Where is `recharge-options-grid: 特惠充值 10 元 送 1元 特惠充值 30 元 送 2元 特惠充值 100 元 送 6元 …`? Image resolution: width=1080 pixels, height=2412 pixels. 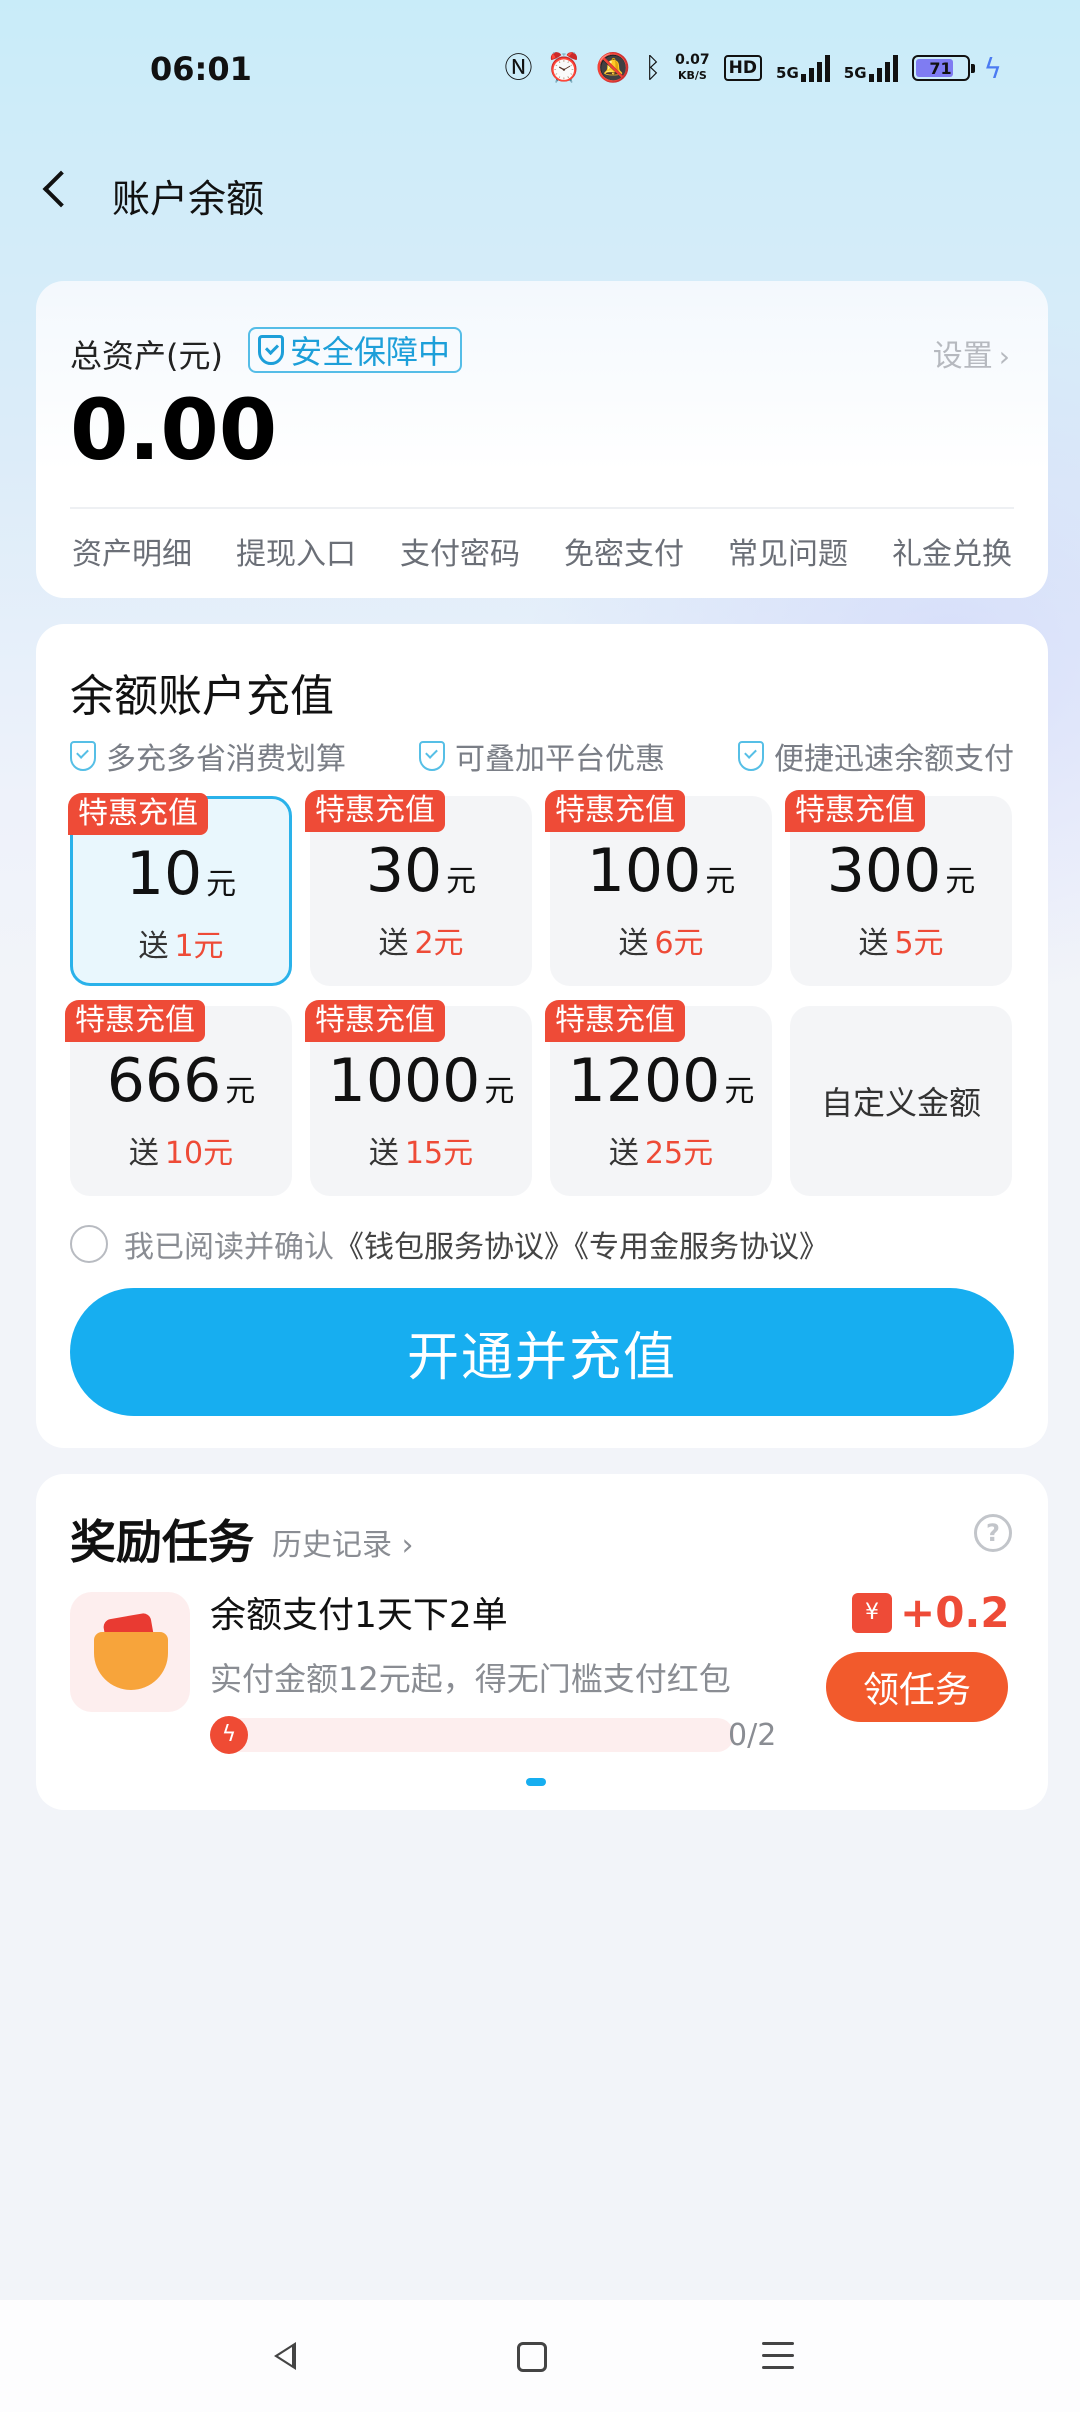 recharge-options-grid: 特惠充值 10 元 送 1元 特惠充值 30 元 送 2元 特惠充值 100 元 送 6元 … is located at coordinates (539, 993).